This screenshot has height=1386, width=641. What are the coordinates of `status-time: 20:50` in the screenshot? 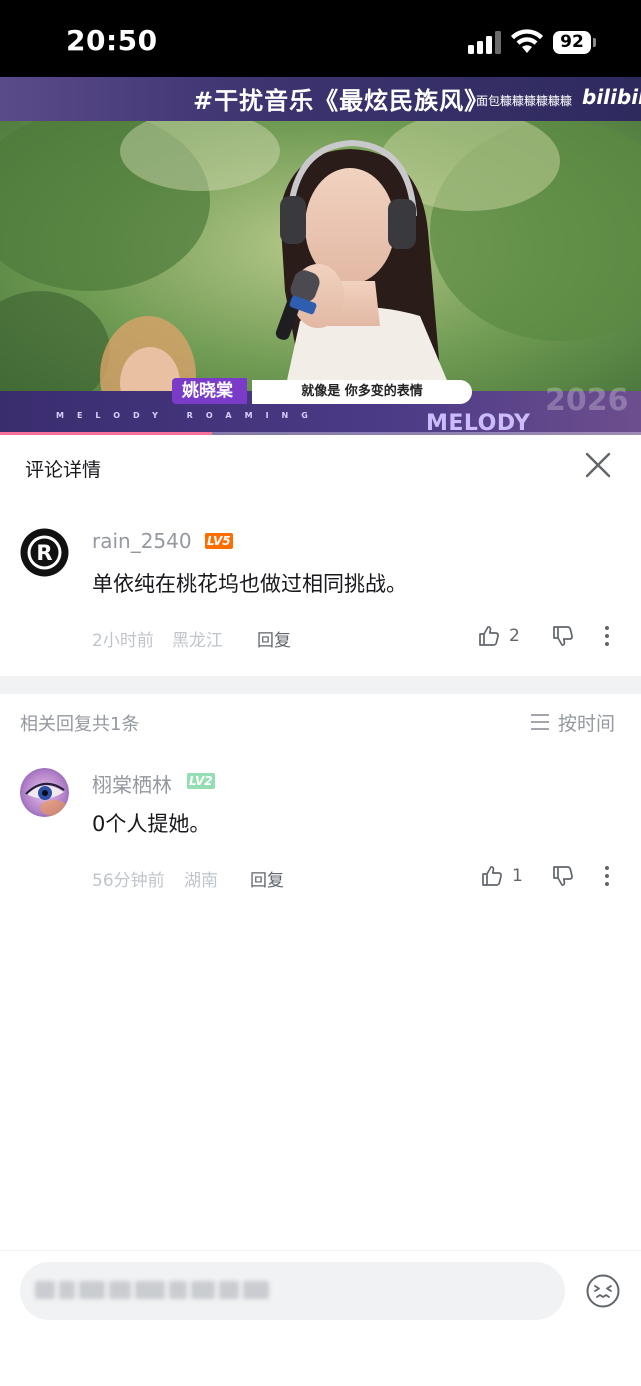 It's located at (112, 40).